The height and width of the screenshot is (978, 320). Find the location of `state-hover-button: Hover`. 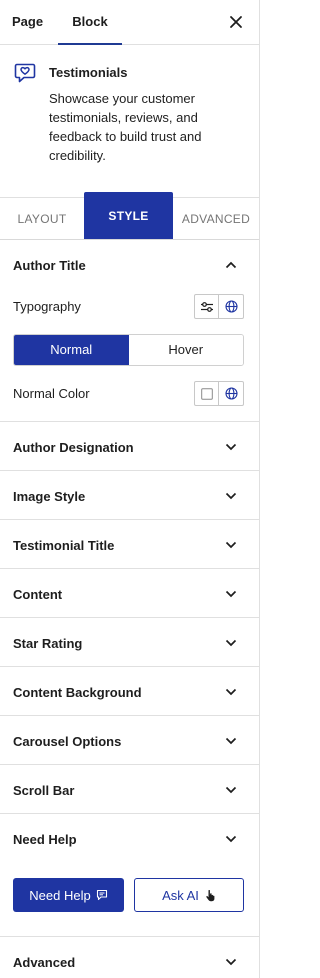

state-hover-button: Hover is located at coordinates (185, 350).